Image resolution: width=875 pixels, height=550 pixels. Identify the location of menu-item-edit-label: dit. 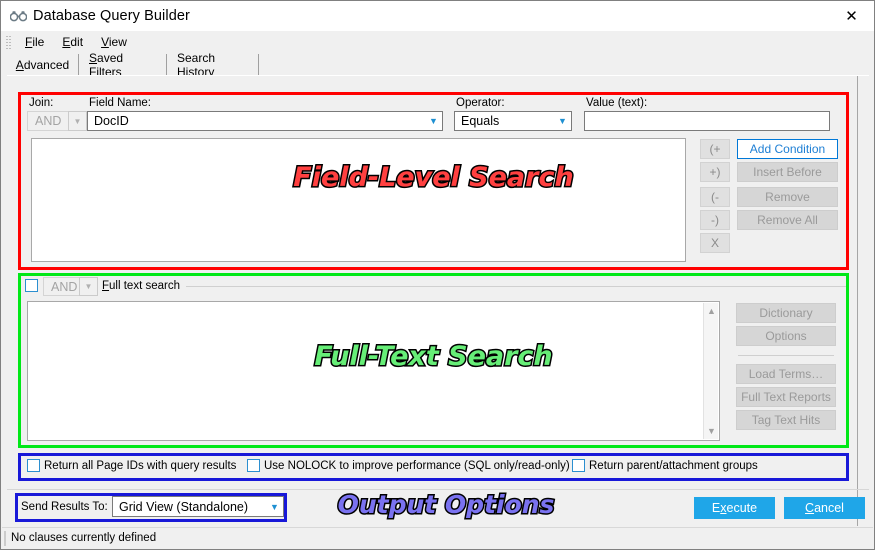
(77, 42).